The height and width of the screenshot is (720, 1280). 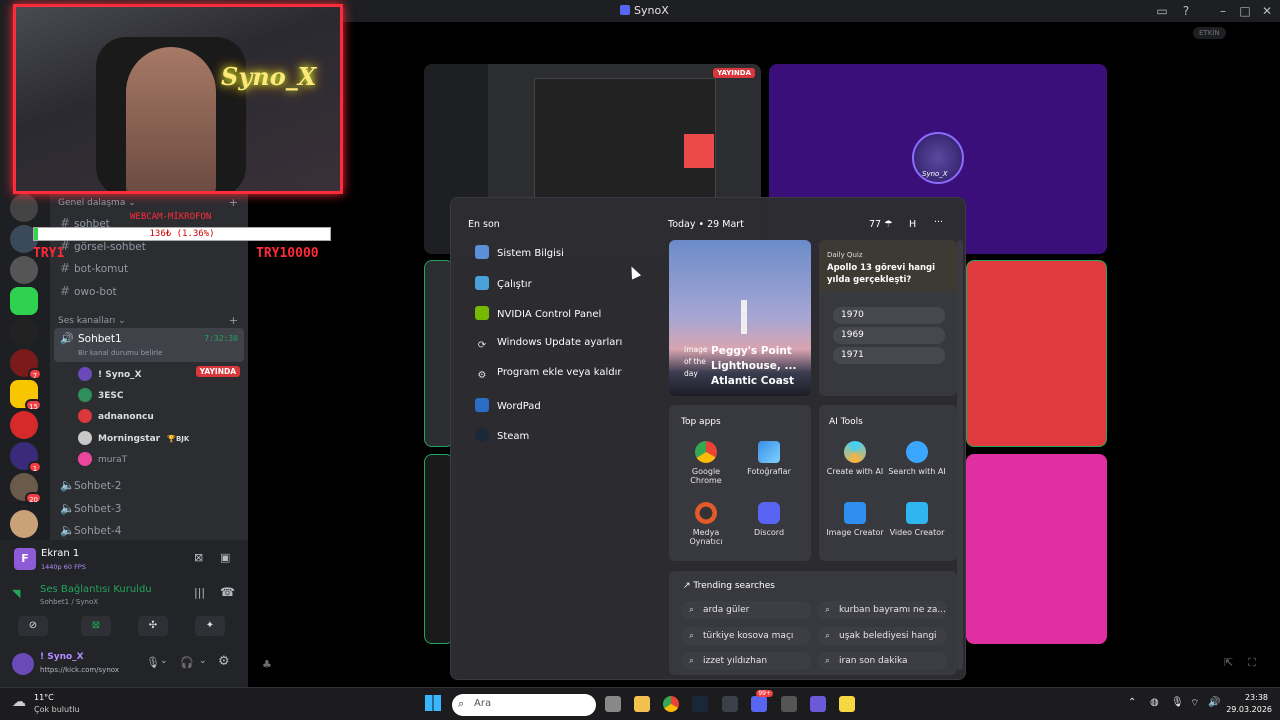 I want to click on tray-chevron-icon: ⌃, so click(x=1132, y=702).